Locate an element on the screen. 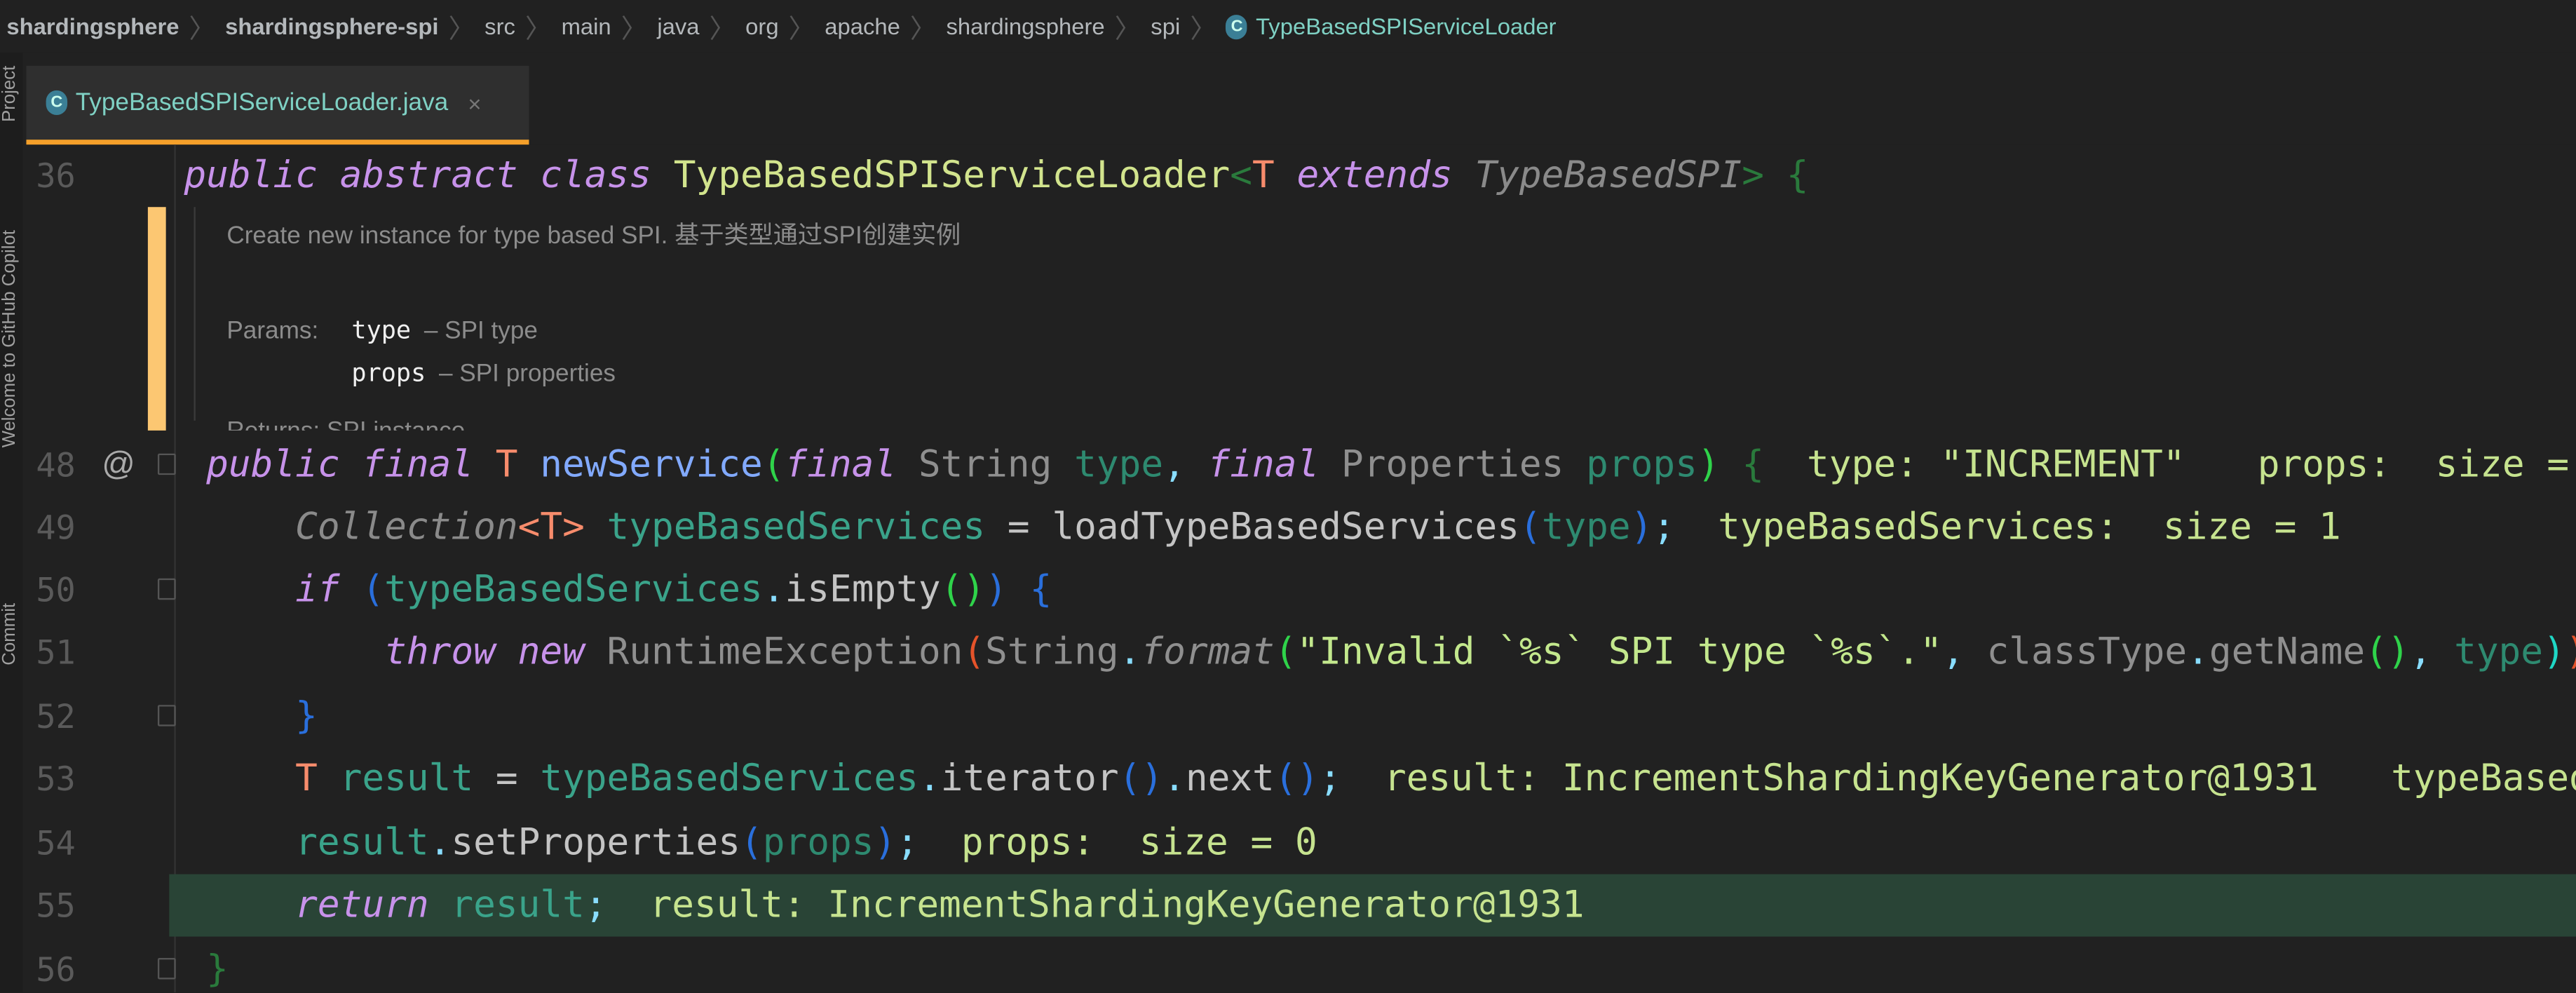  line-number: 36 is located at coordinates (54, 175).